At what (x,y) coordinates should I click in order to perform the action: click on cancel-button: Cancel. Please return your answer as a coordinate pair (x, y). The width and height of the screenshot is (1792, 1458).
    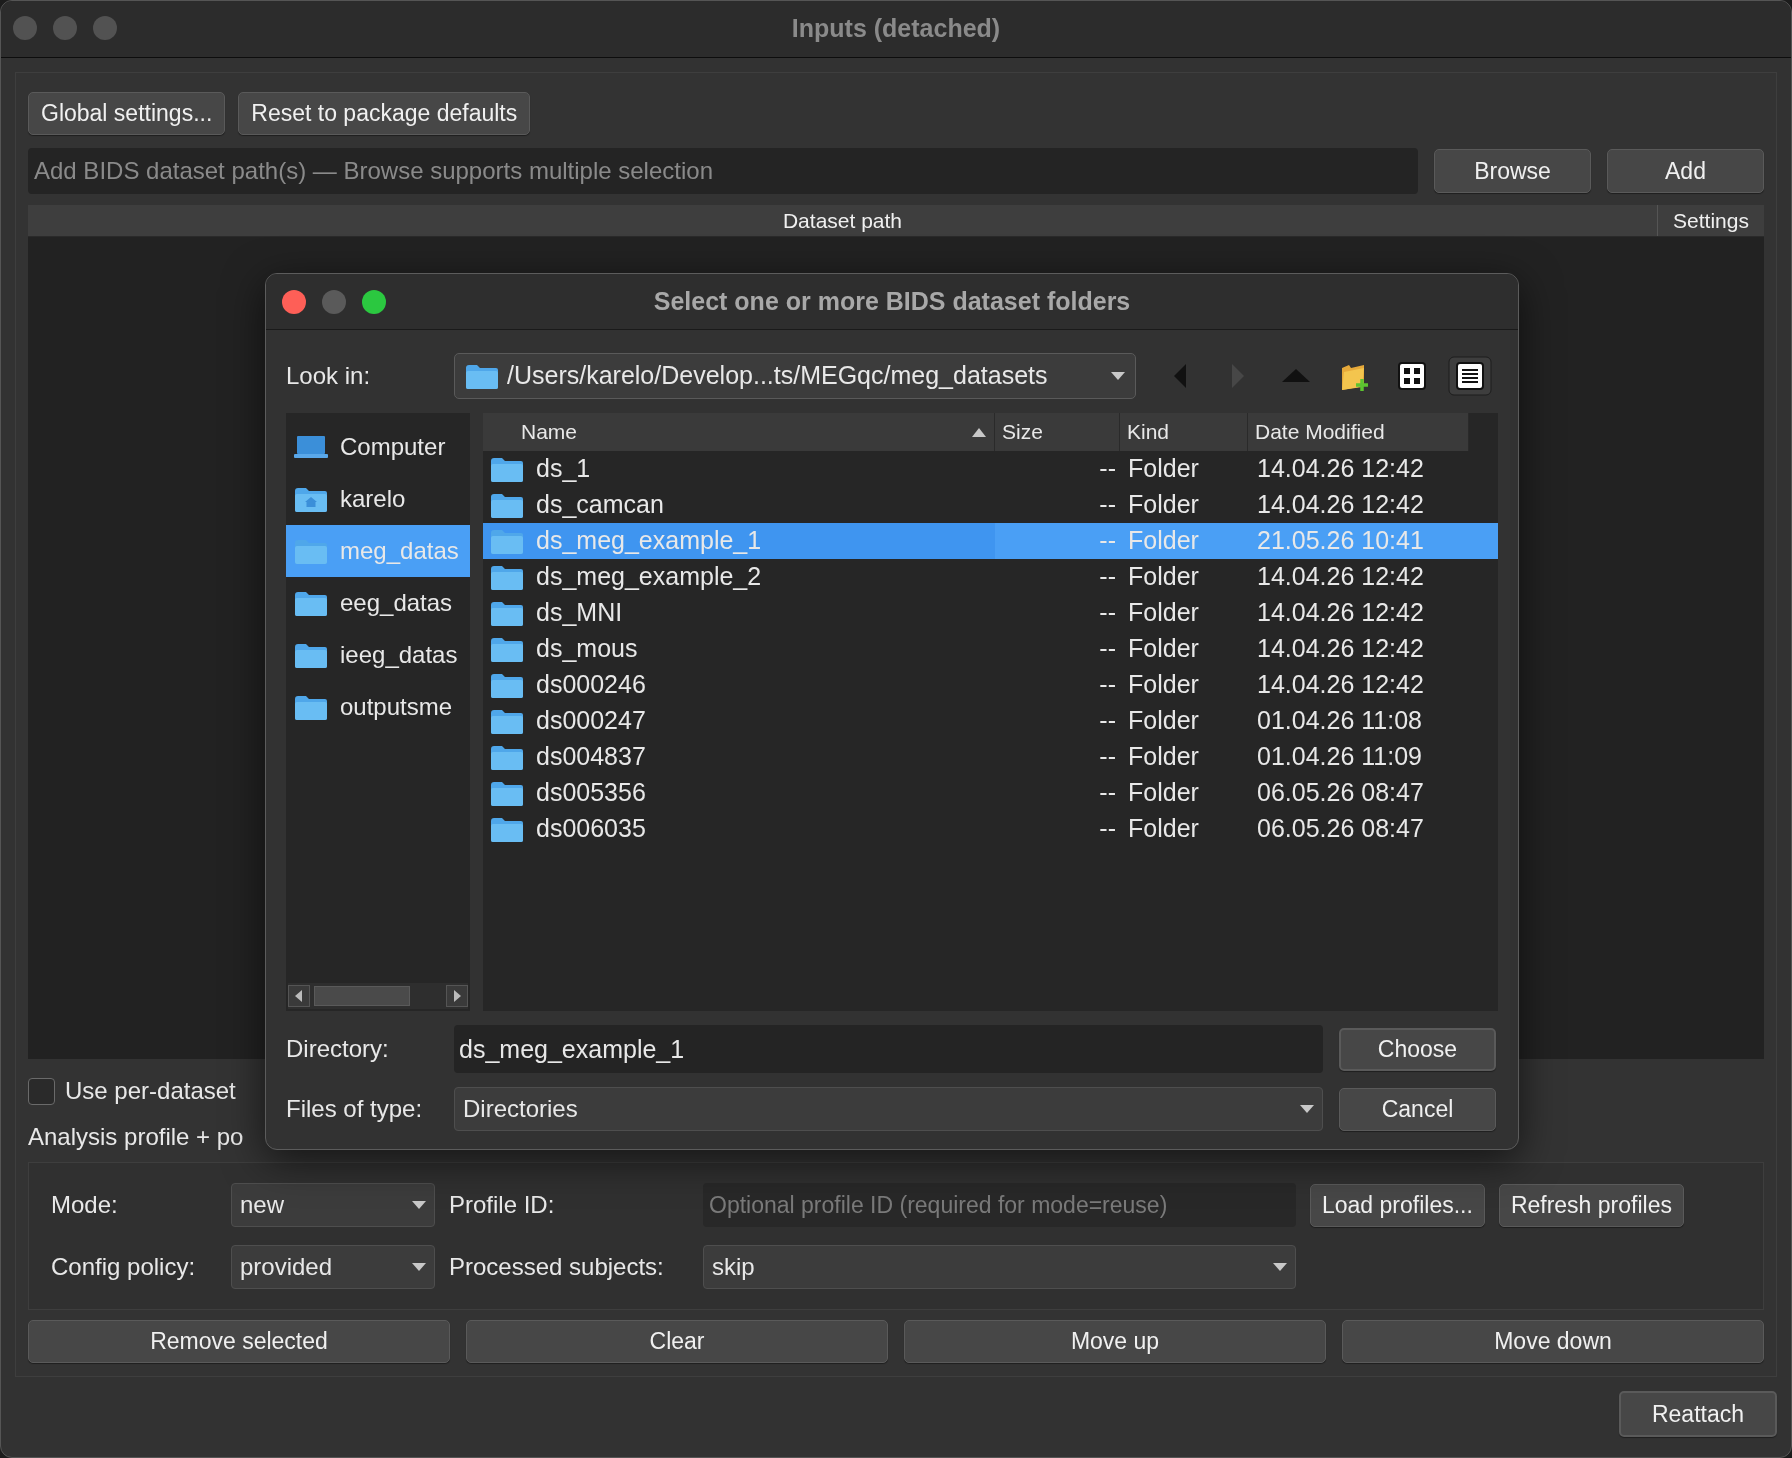
    Looking at the image, I should click on (1417, 1109).